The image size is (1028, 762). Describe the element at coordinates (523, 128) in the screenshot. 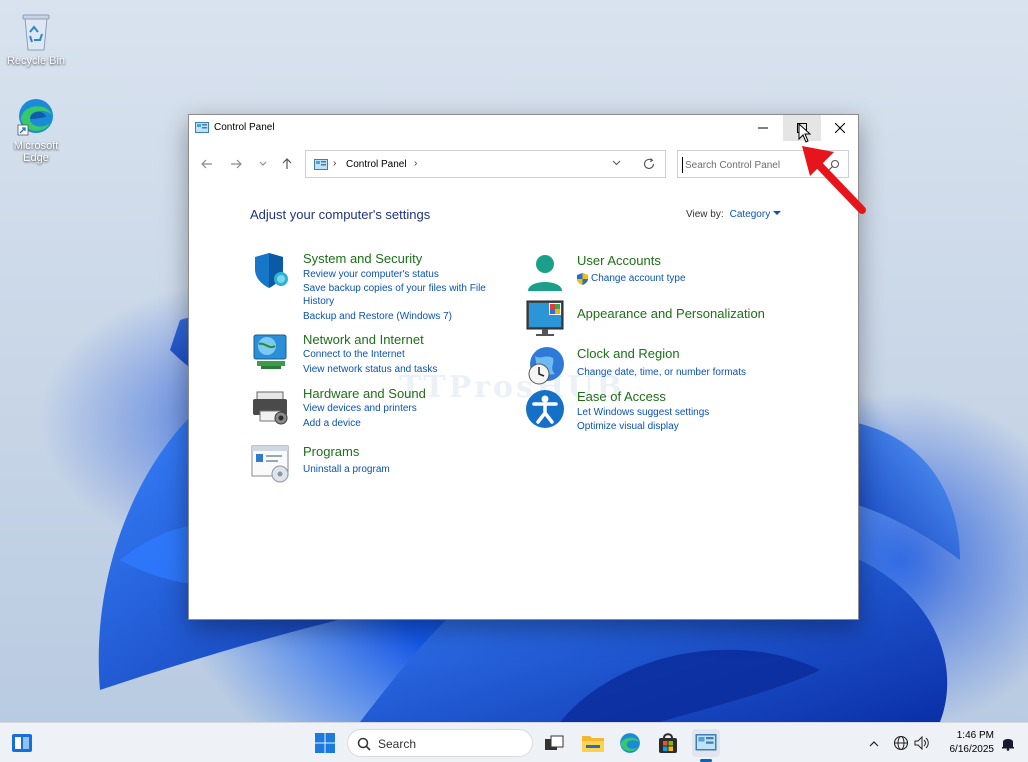

I see `titlebar: Control Panel` at that location.